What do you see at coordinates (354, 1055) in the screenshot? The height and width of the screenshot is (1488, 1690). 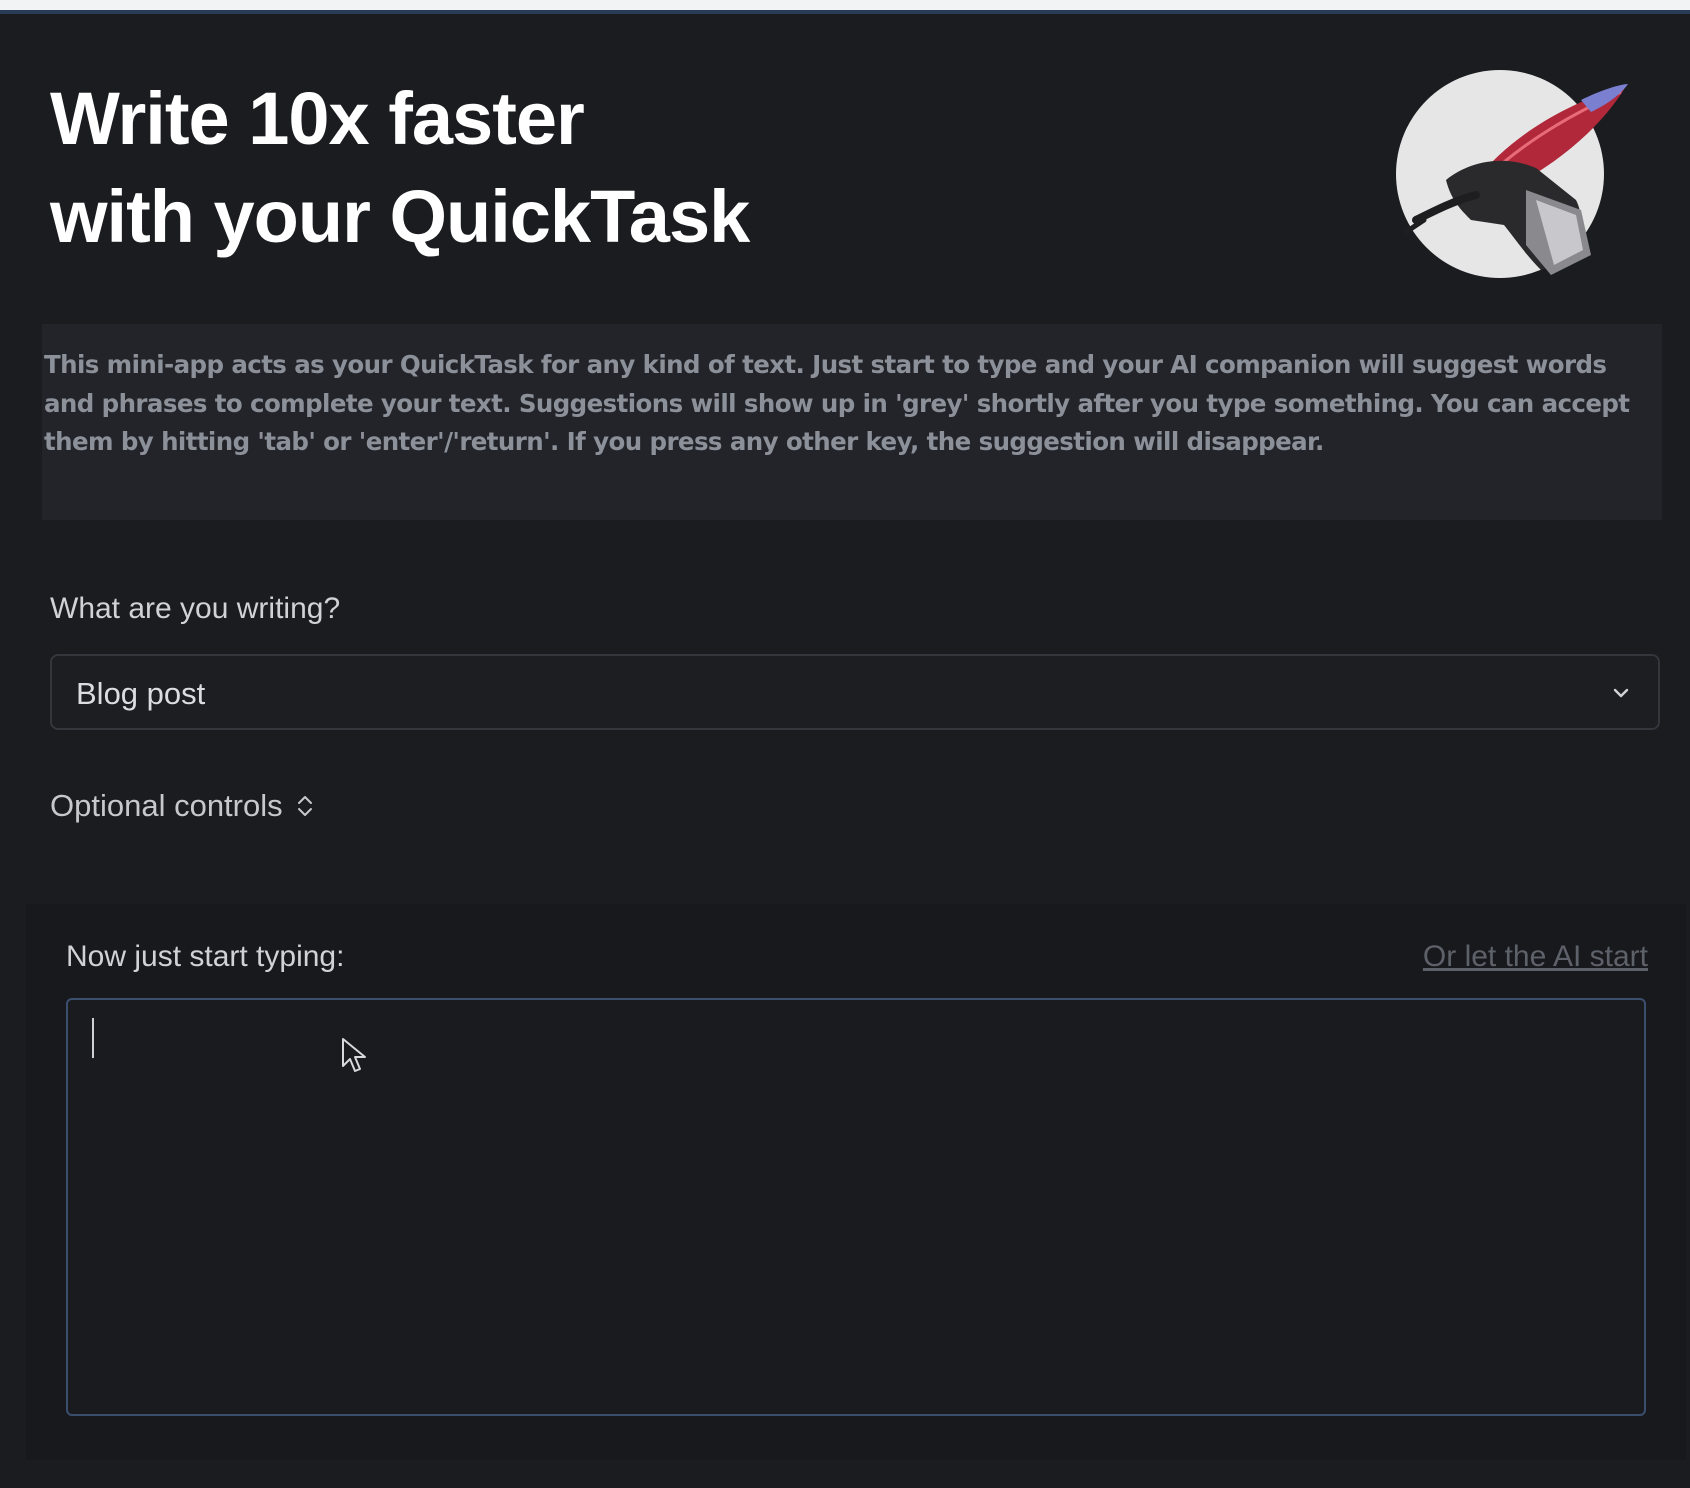 I see `mouse-pointer-icon` at bounding box center [354, 1055].